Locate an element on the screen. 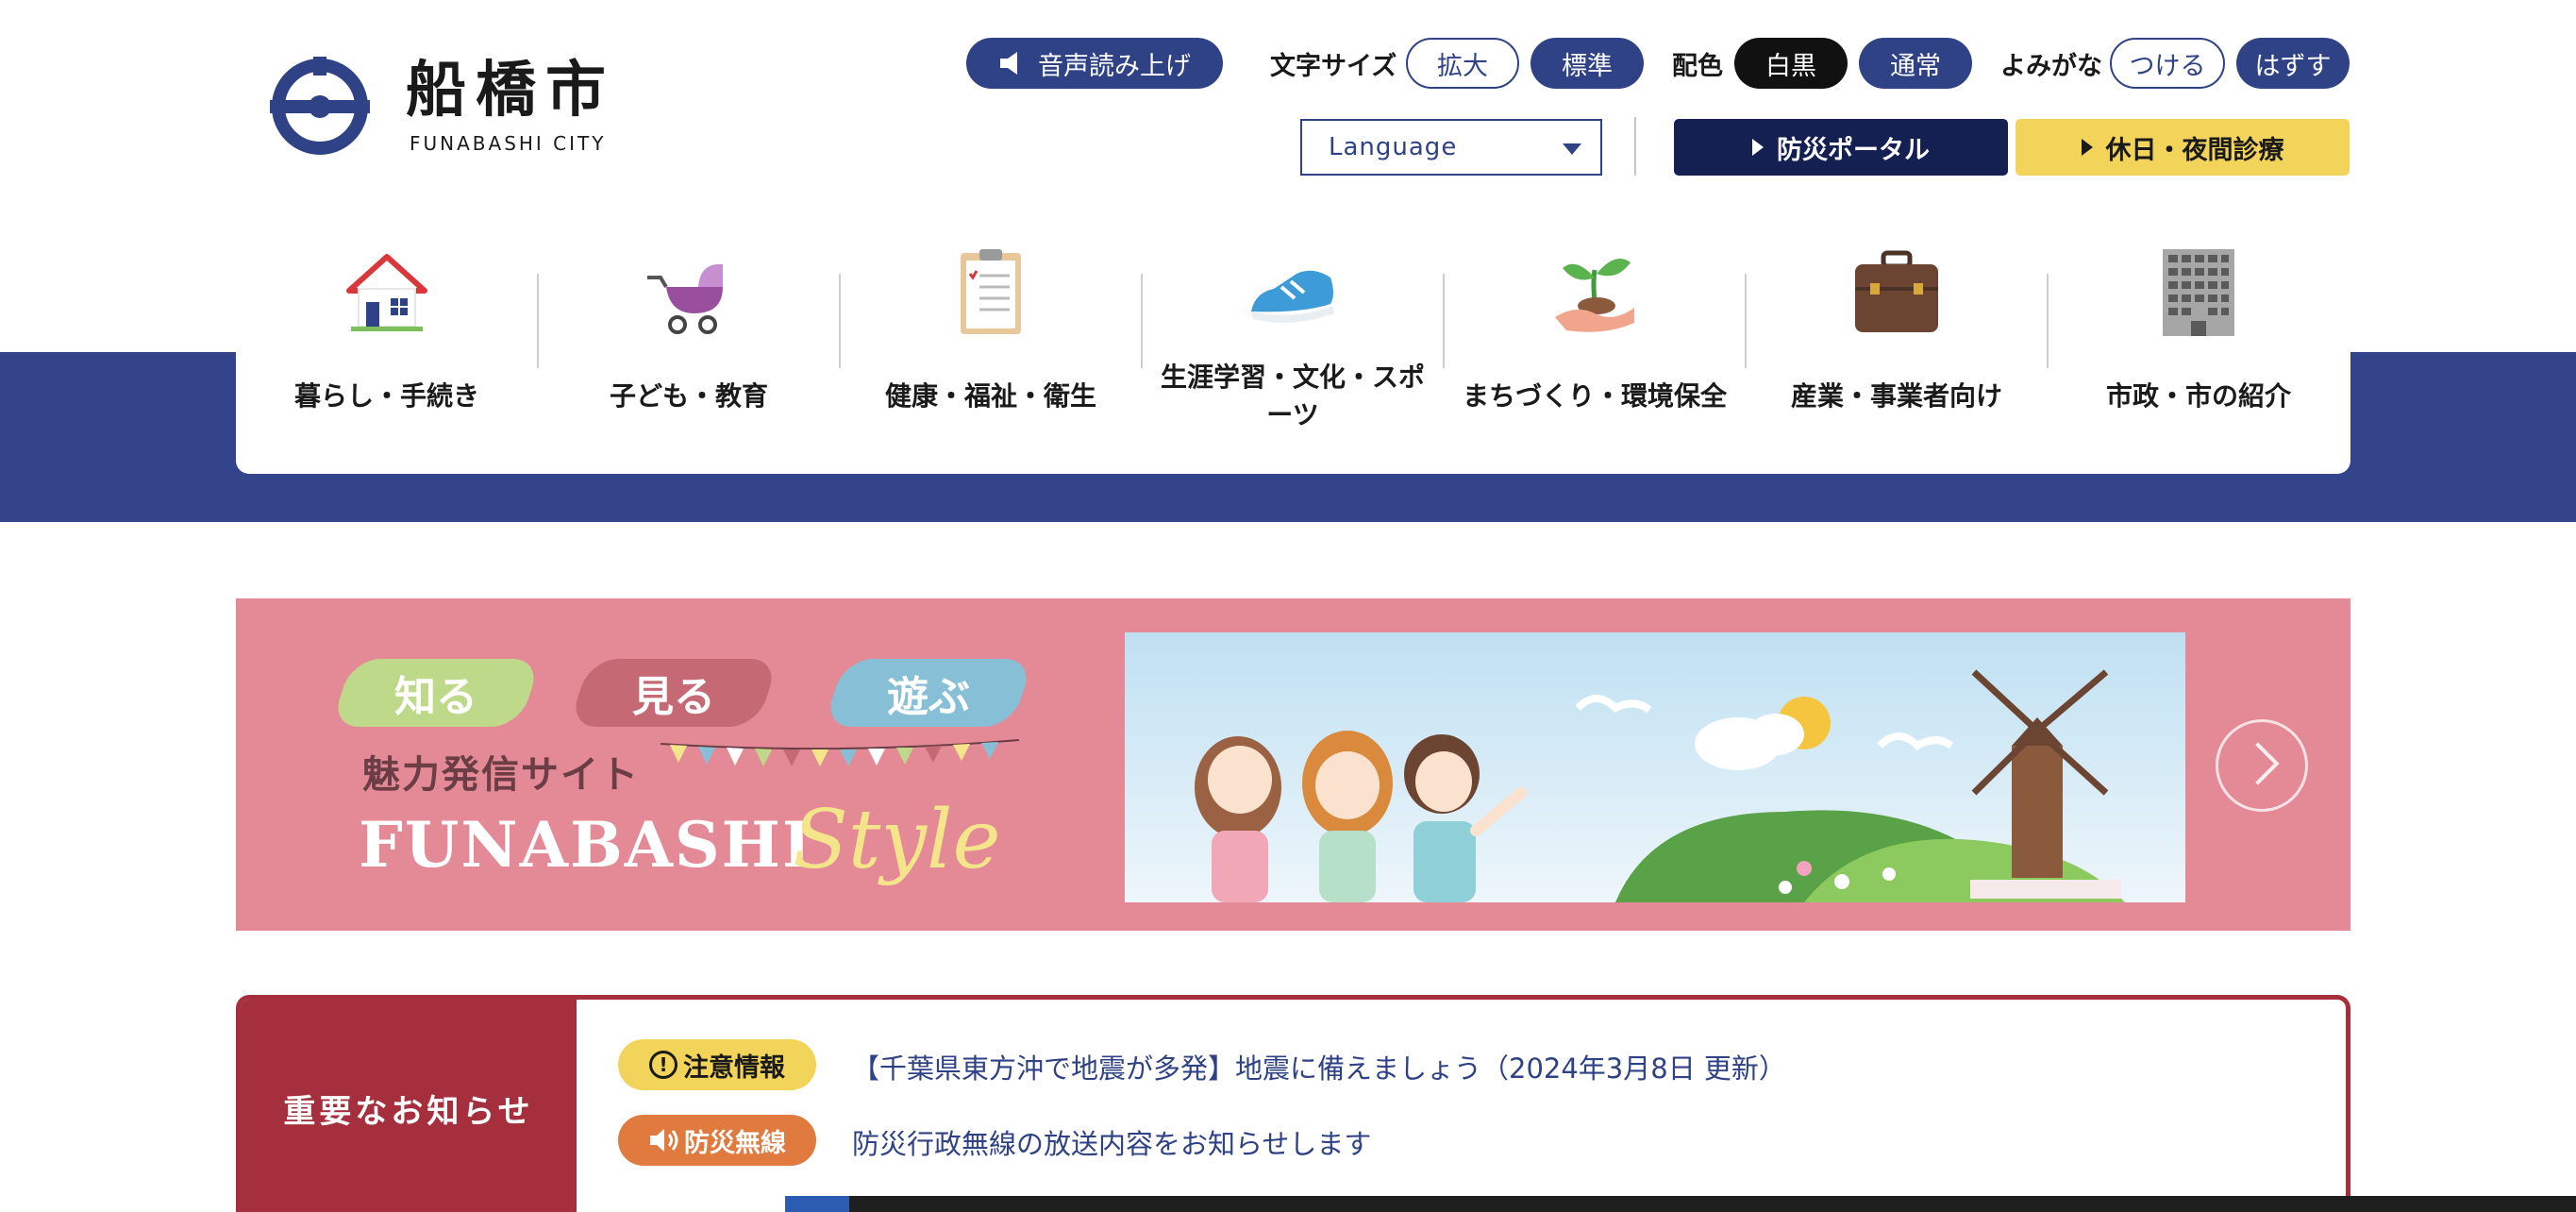  banner-brand-script: Style is located at coordinates (897, 840).